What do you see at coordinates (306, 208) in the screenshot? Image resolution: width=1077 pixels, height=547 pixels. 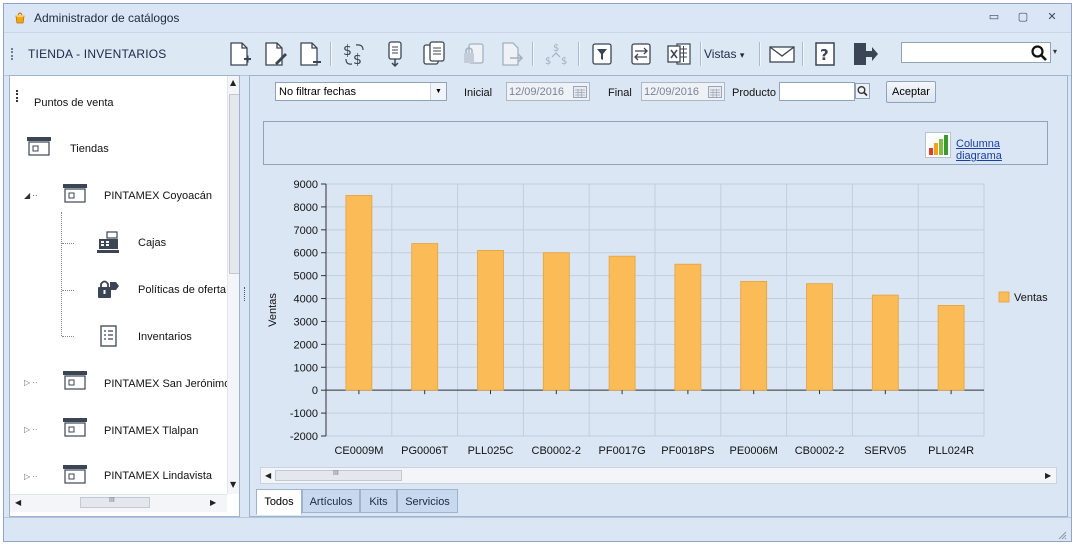 I see `y-tick-label: 8000` at bounding box center [306, 208].